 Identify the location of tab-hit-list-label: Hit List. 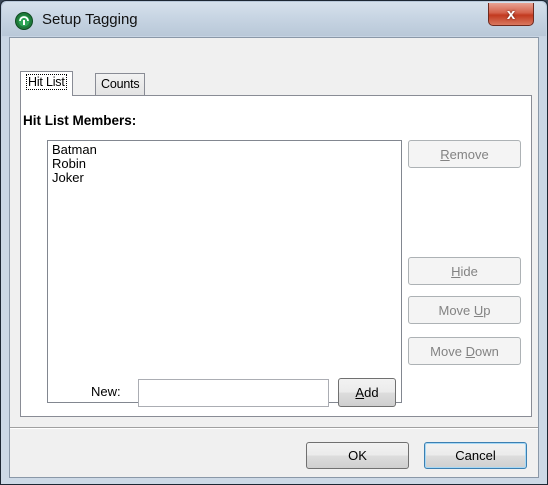
(46, 82).